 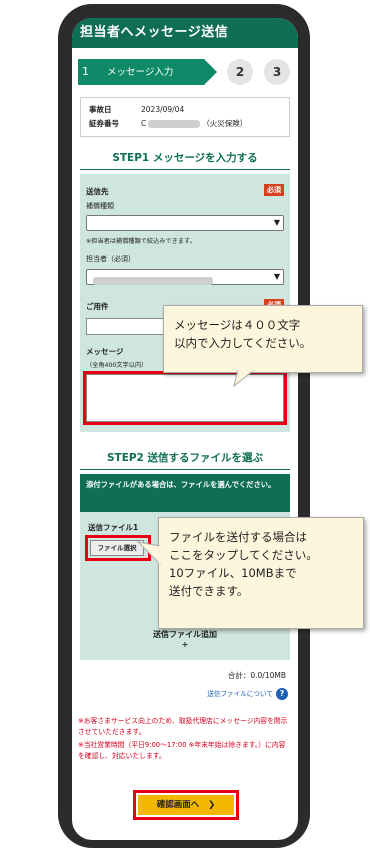 I want to click on step-2-indicator: 2, so click(x=240, y=72).